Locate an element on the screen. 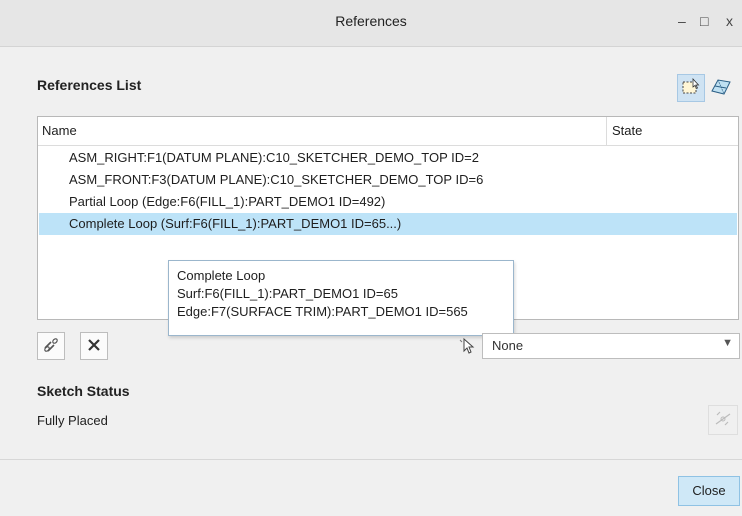  solve-button is located at coordinates (723, 420).